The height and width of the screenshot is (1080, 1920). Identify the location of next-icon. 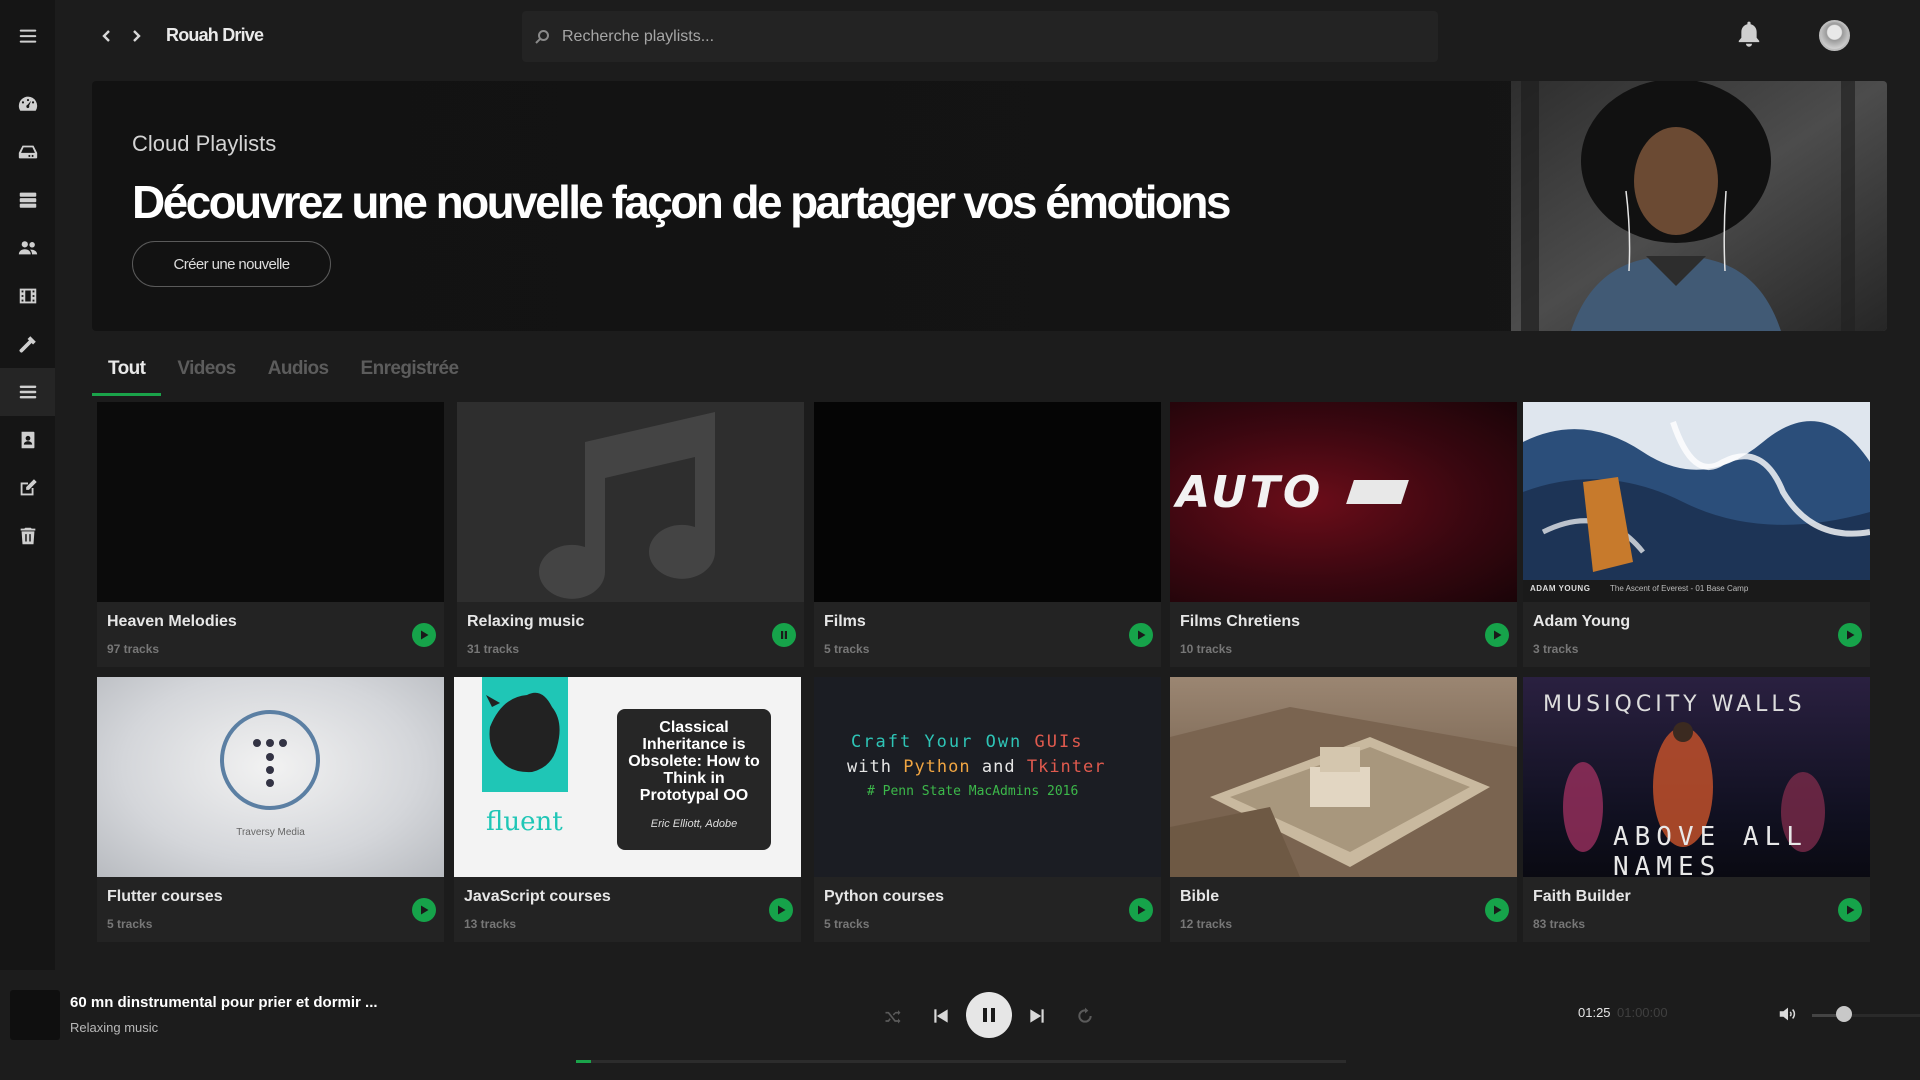
(1037, 1016).